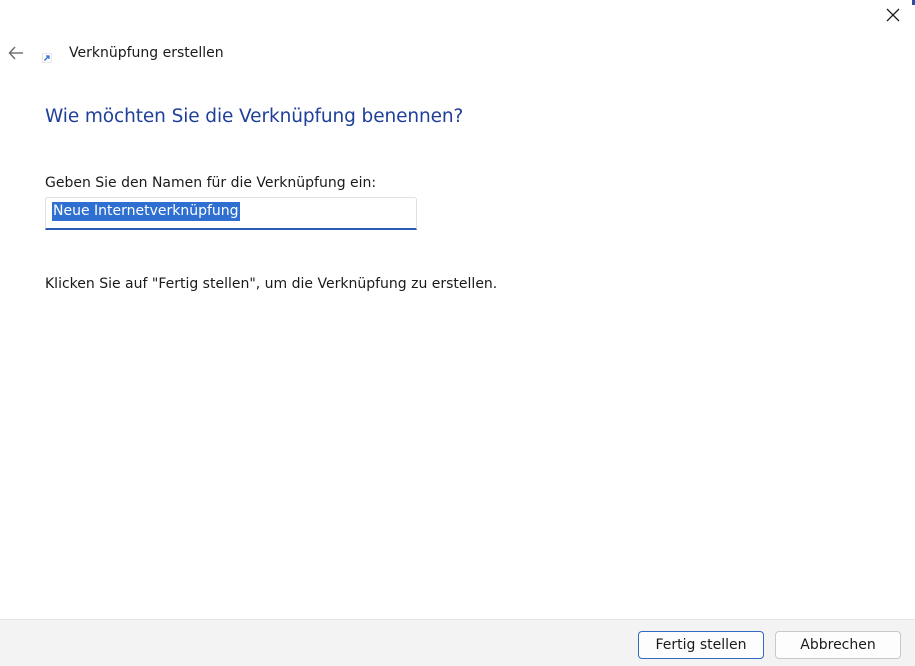 Image resolution: width=915 pixels, height=666 pixels. Describe the element at coordinates (47, 58) in the screenshot. I see `shortcut-arrow-icon` at that location.